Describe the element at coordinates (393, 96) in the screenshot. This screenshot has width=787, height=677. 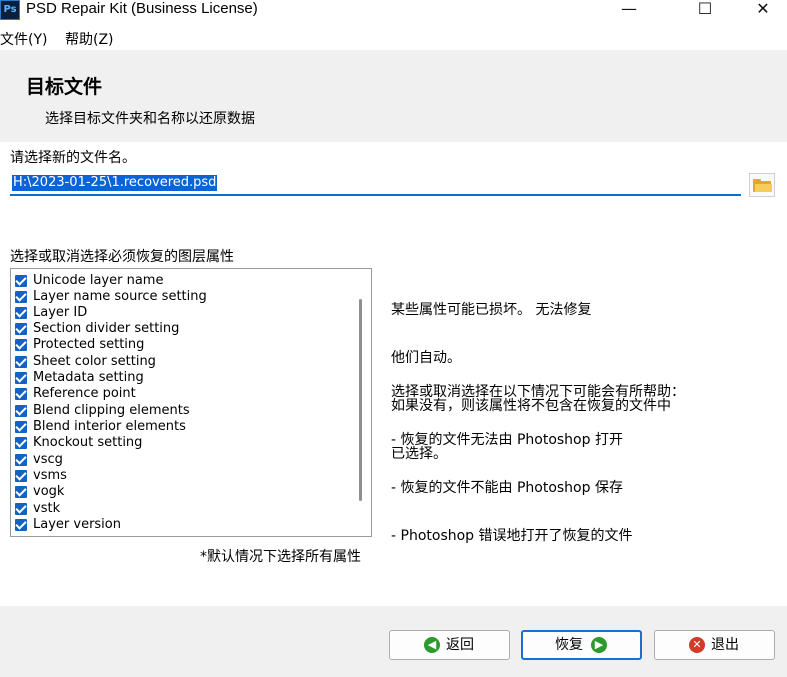
I see `wizard-header: 目标文件 选择目标文件夹和名称以还原数据` at that location.